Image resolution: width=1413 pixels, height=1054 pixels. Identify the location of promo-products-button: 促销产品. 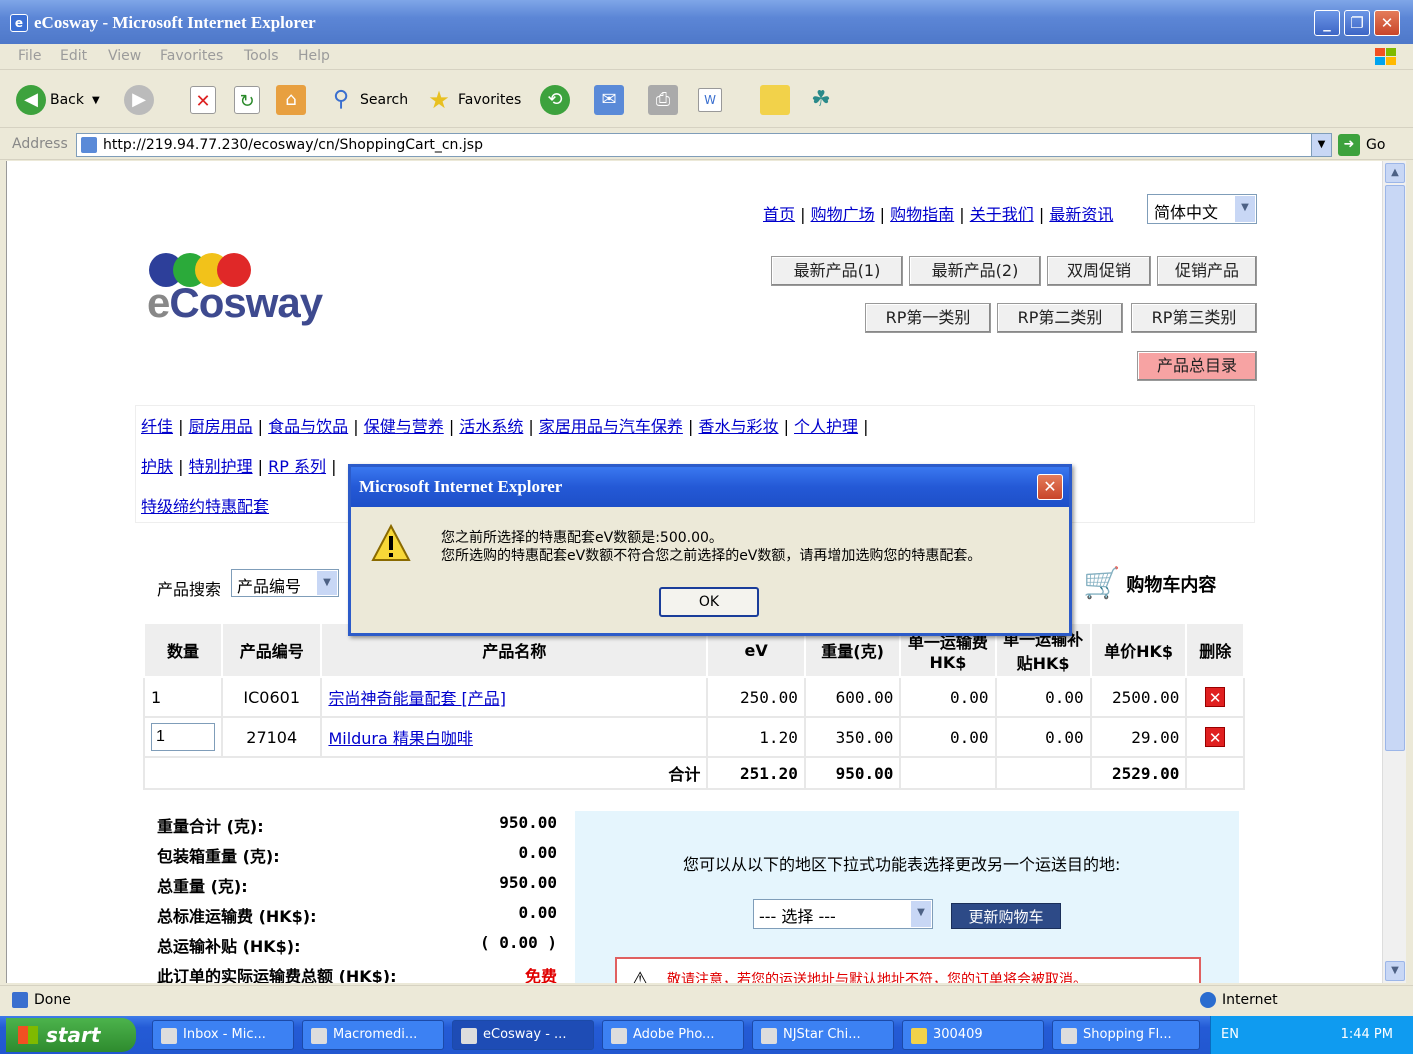
(1207, 271).